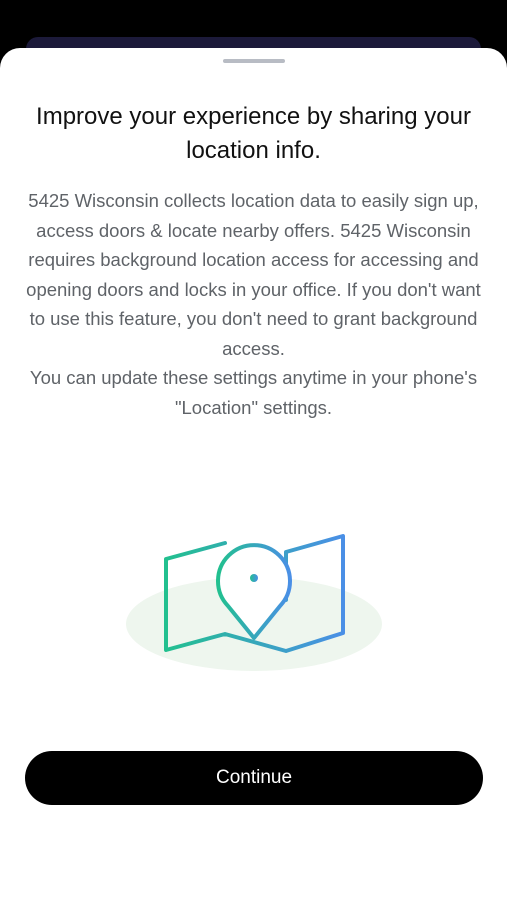  What do you see at coordinates (254, 581) in the screenshot?
I see `map-location-pin-icon` at bounding box center [254, 581].